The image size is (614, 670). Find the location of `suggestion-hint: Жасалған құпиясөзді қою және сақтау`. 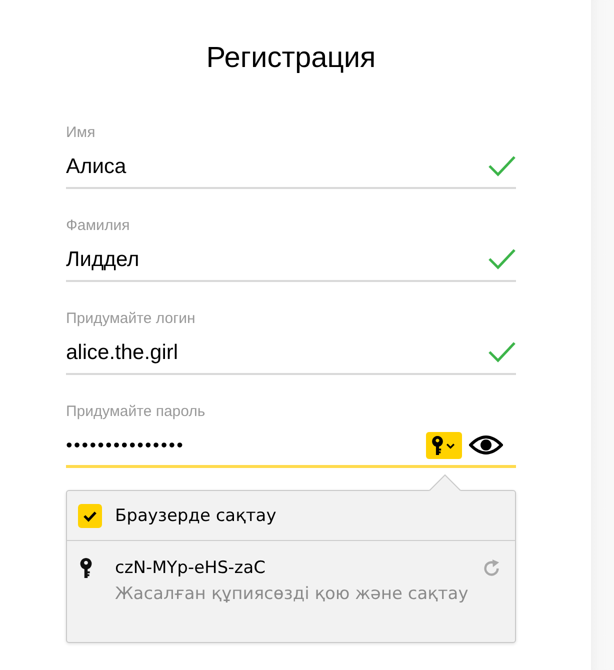

suggestion-hint: Жасалған құпиясөзді қою және сақтау is located at coordinates (291, 594).